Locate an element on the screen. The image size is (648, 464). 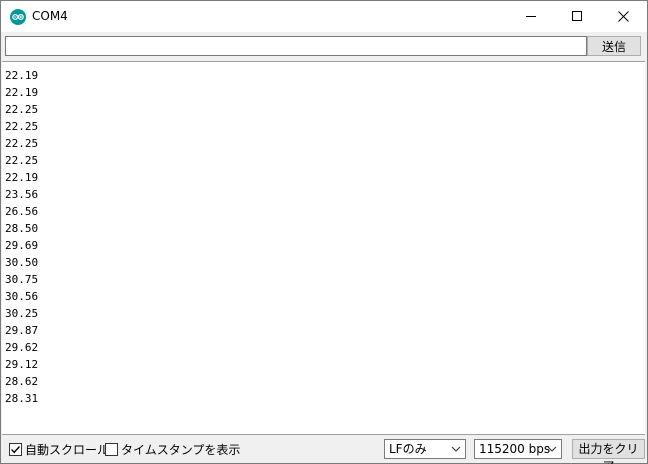
maximize-icon is located at coordinates (577, 16).